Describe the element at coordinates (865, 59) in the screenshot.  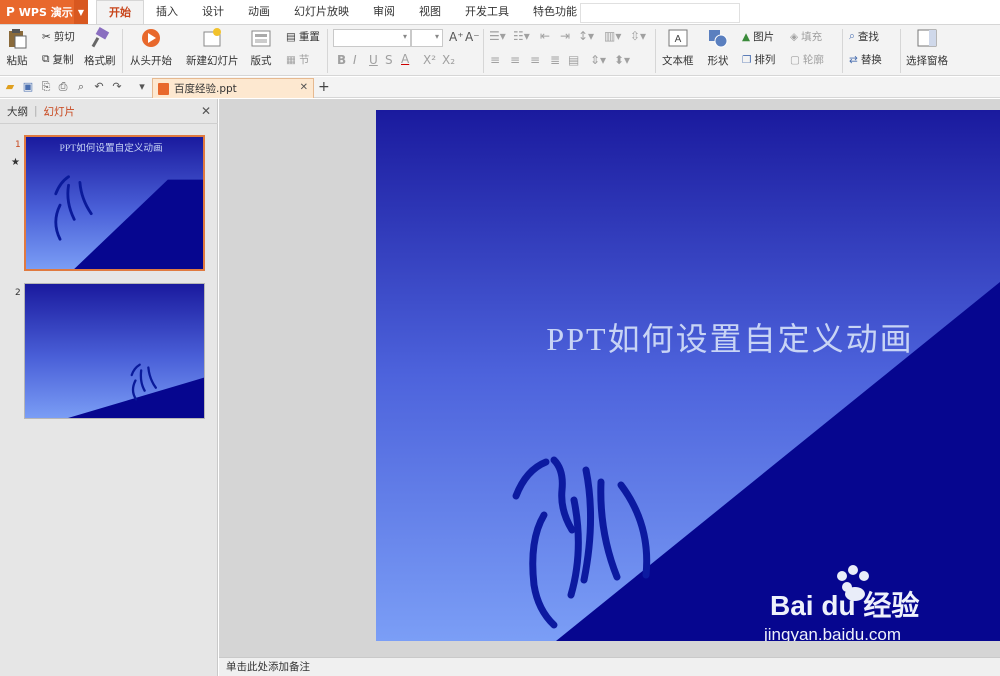
I see `replace-button: ⇄ 替换` at that location.